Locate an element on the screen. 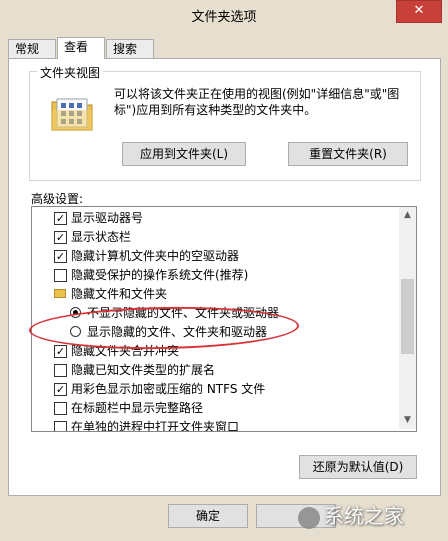 This screenshot has width=448, height=541. tab-search: 搜索 is located at coordinates (130, 48).